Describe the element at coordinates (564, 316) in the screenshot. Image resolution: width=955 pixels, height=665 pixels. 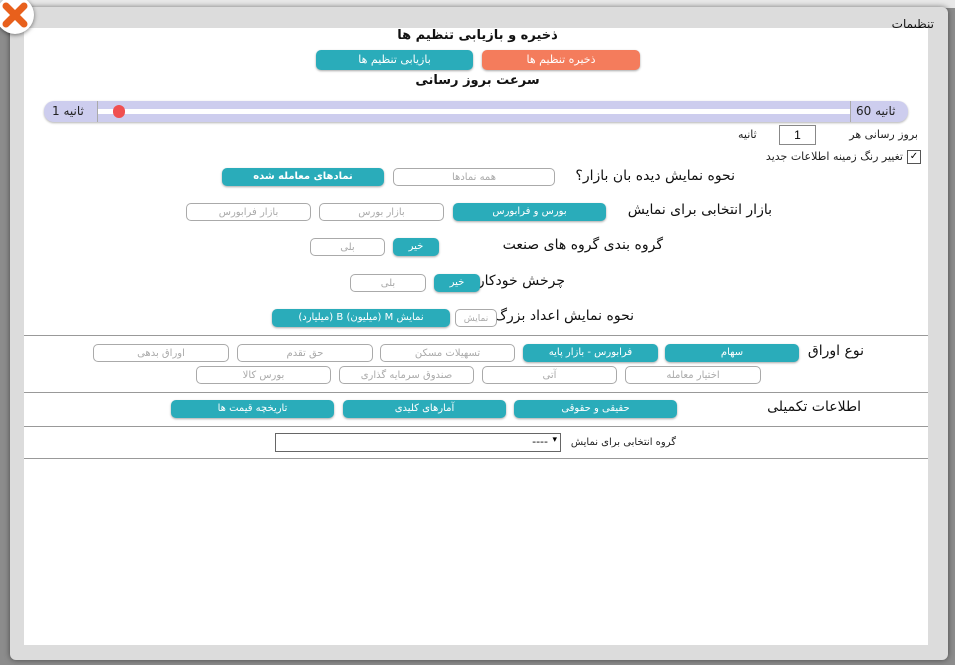
I see `big-number-label: نحوه نمایش اعداد بزرگ` at that location.